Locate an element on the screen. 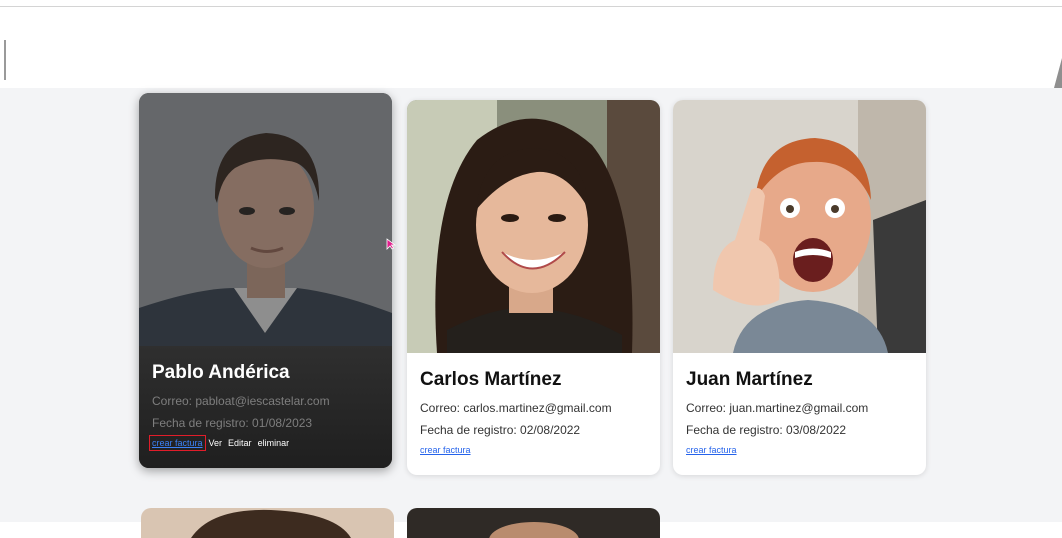  delete-button: eliminar is located at coordinates (274, 443).